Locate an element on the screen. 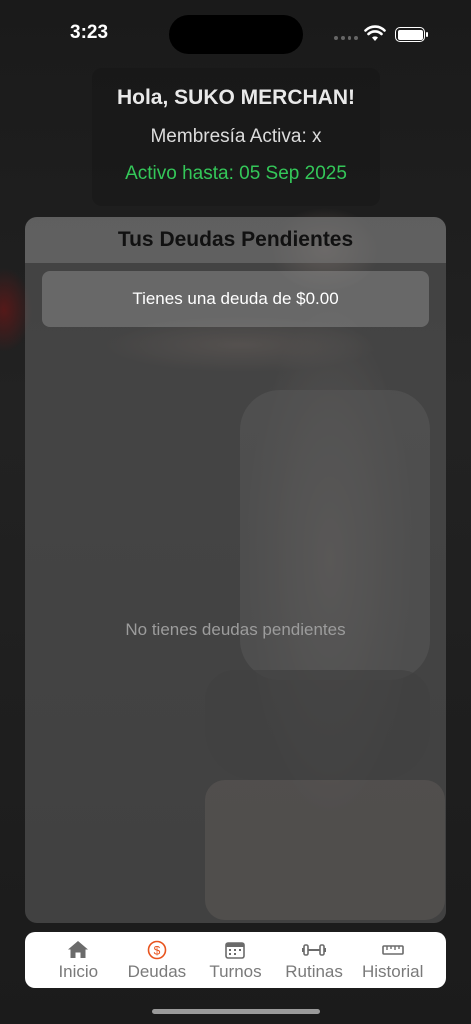 The width and height of the screenshot is (471, 1024). debt-summary-card: Tienes una deuda de $0.00 is located at coordinates (235, 299).